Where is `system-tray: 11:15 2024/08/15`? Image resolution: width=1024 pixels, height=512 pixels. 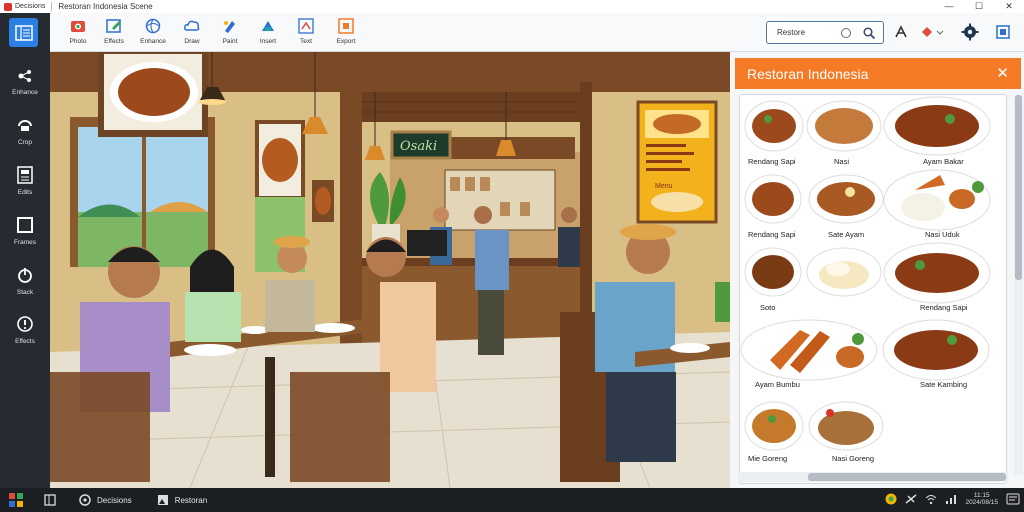
system-tray: 11:15 2024/08/15 is located at coordinates (952, 499).